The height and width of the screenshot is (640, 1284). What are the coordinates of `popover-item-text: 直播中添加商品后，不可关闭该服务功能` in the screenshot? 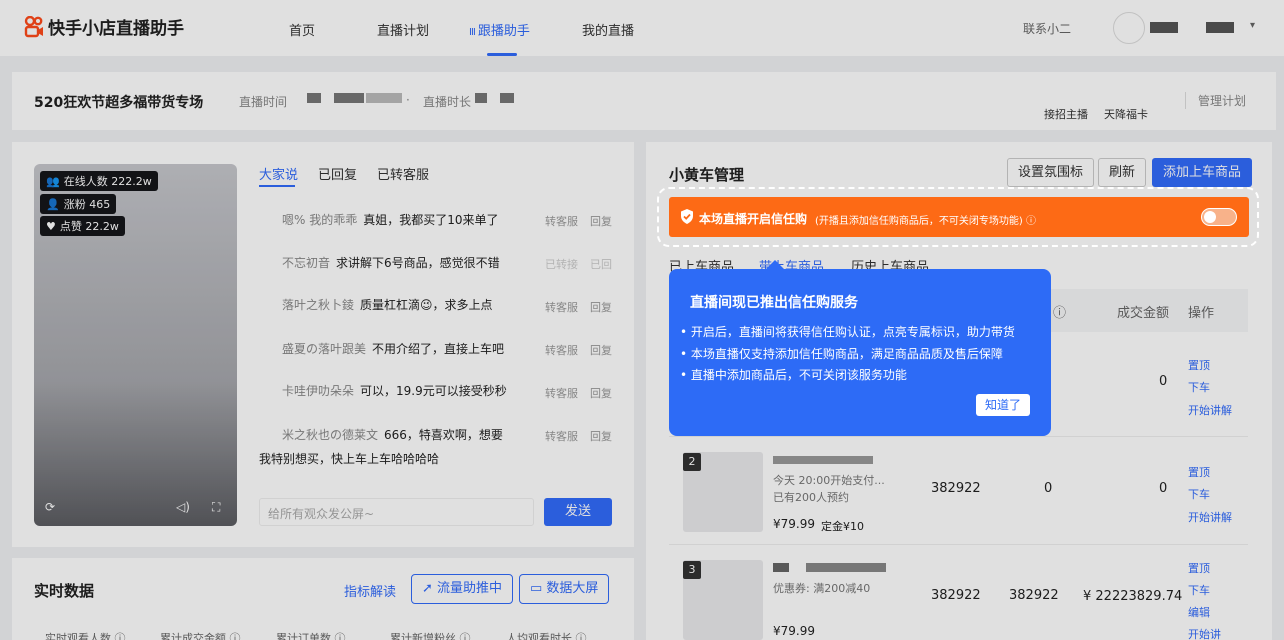 It's located at (798, 375).